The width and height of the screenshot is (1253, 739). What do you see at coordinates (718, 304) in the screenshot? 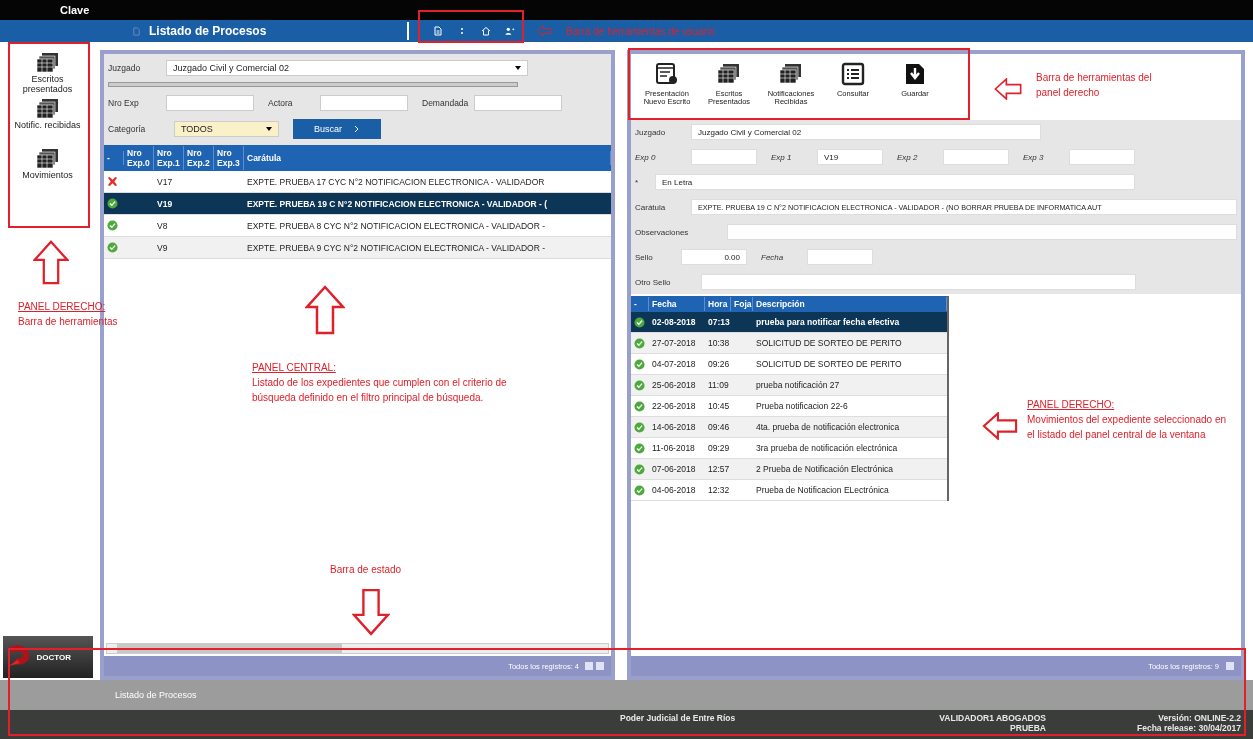
I see `column-header: Hora` at bounding box center [718, 304].